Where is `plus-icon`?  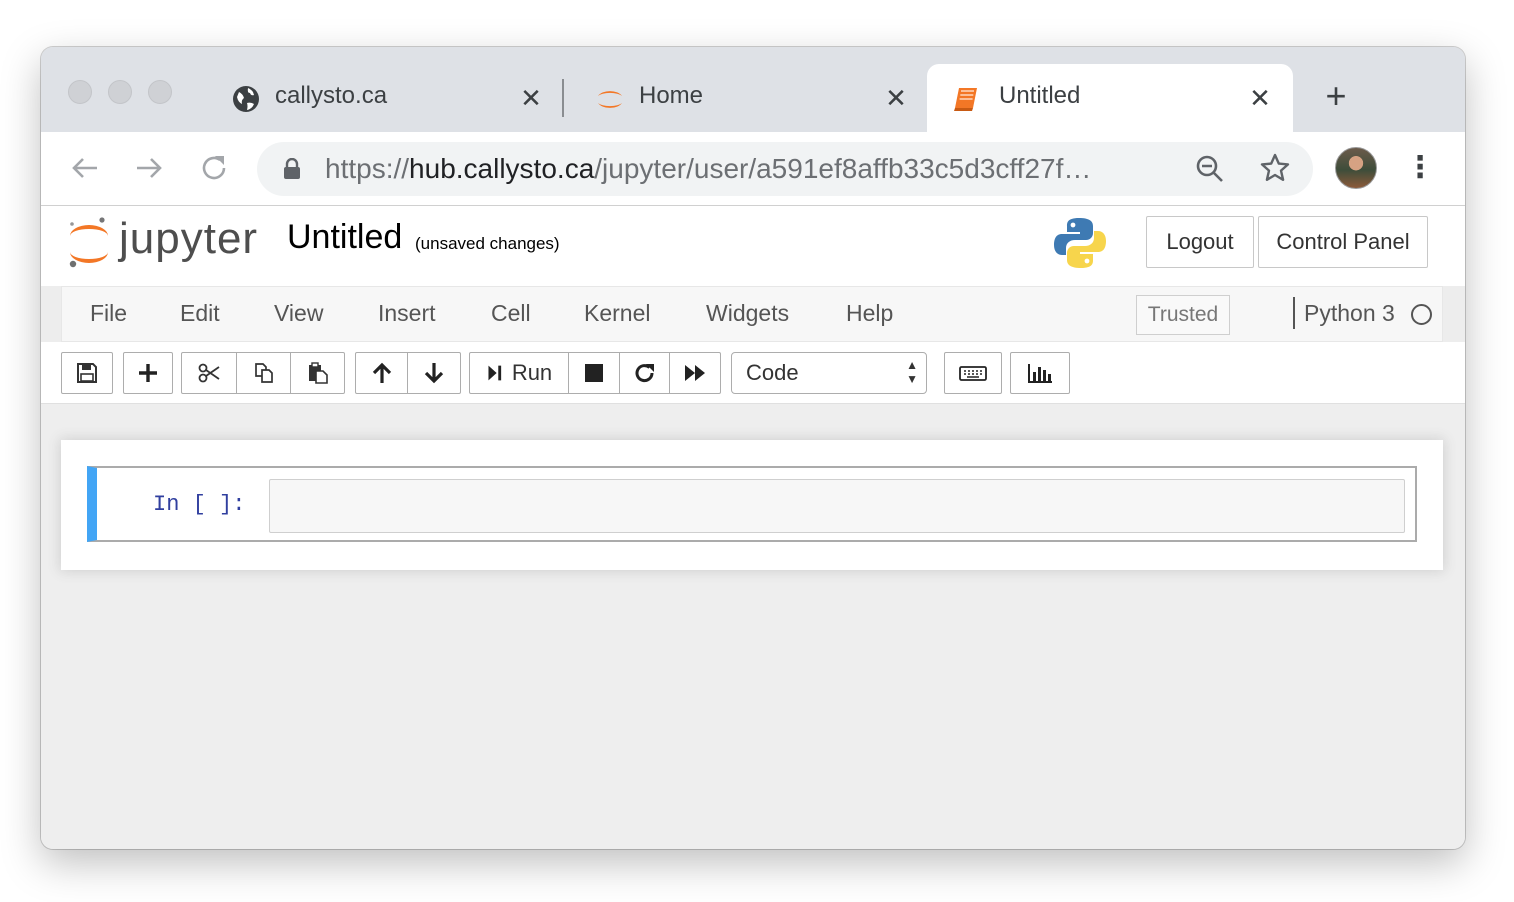 plus-icon is located at coordinates (148, 373).